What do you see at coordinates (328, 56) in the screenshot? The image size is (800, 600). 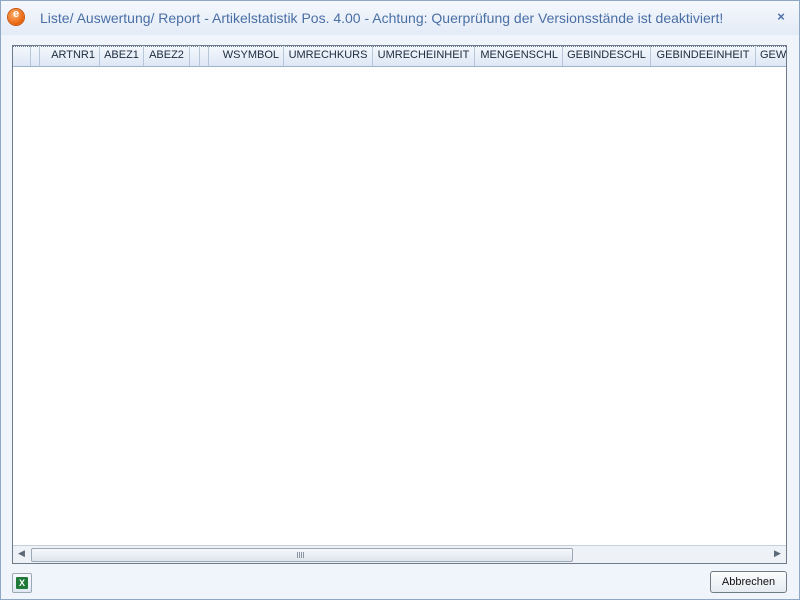 I see `column-header-umrechkurs: UMRECHKURS` at bounding box center [328, 56].